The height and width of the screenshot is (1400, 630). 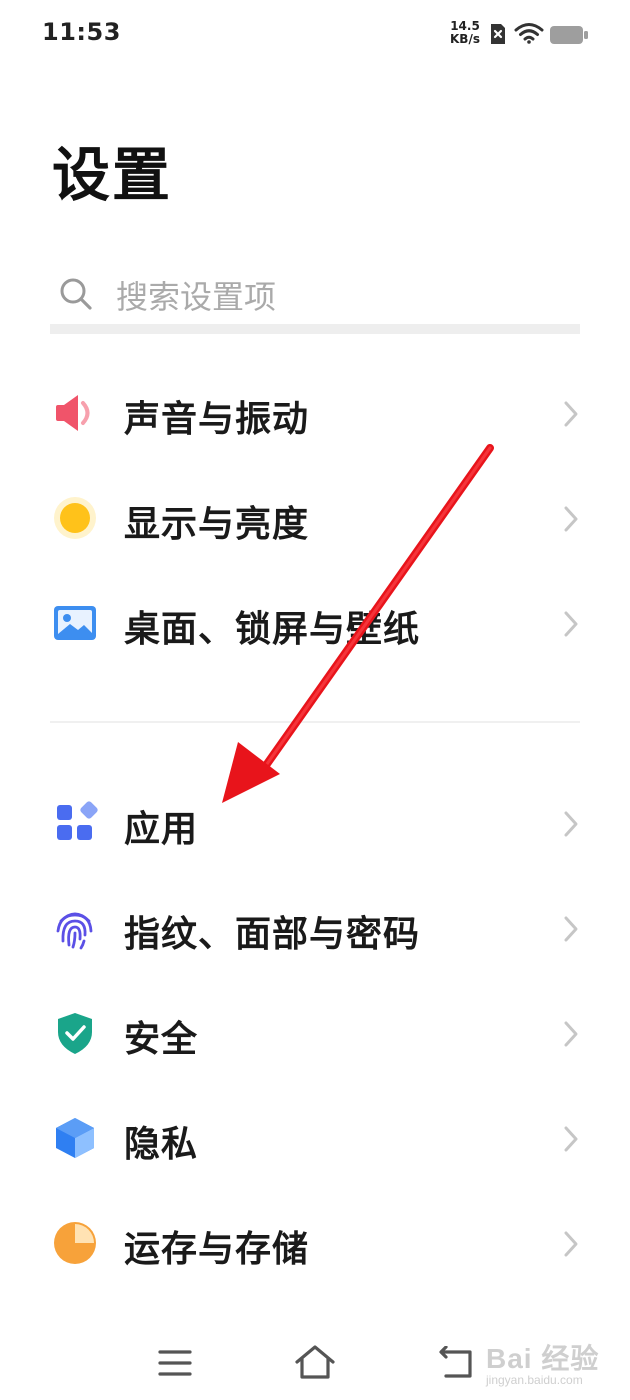 I want to click on menu-icon, so click(x=175, y=1363).